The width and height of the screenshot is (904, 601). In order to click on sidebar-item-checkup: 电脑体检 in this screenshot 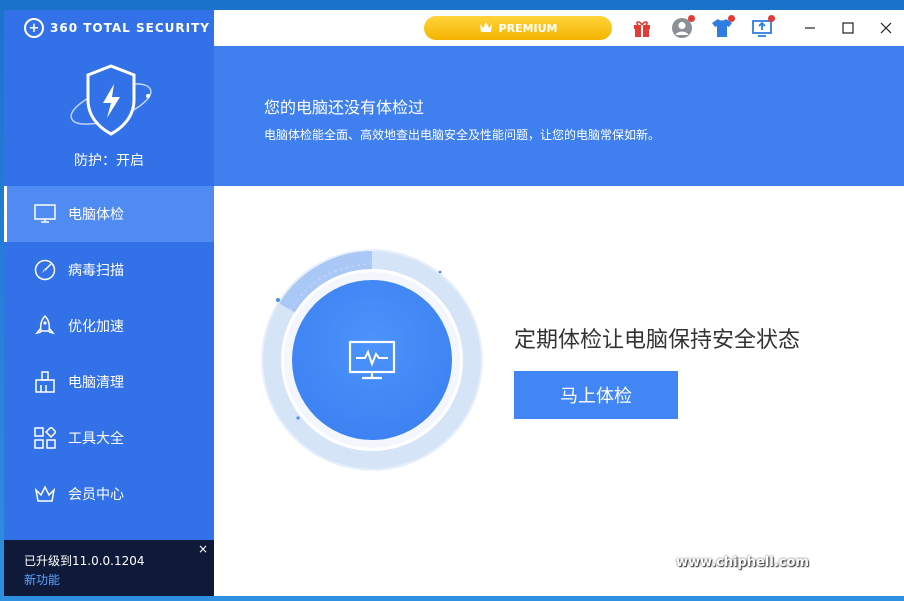, I will do `click(109, 214)`.